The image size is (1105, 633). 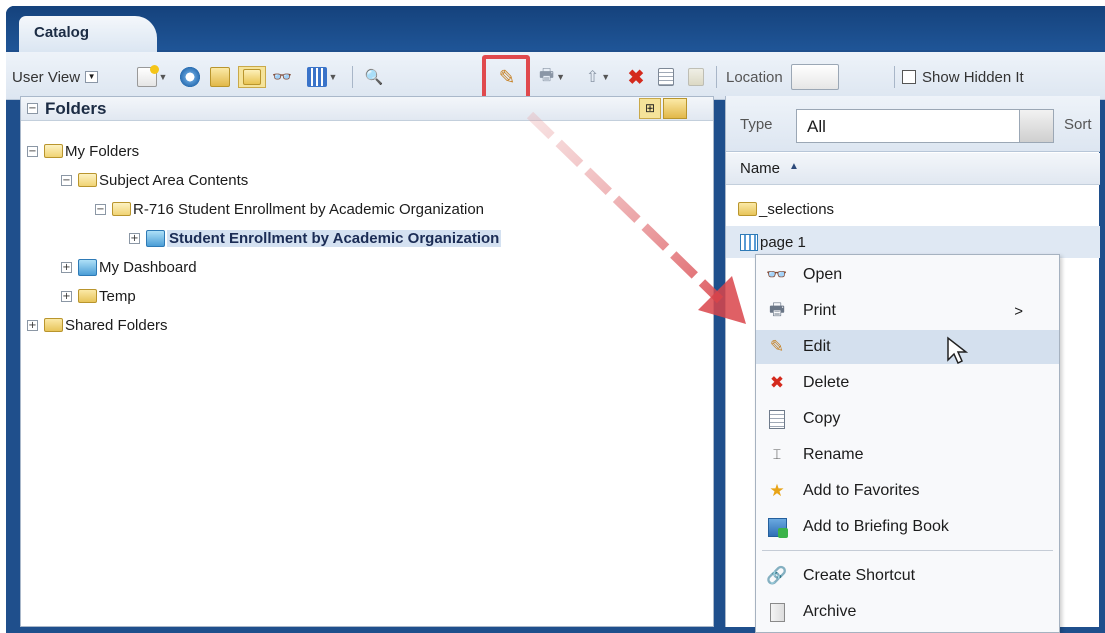 I want to click on copy-icon, so click(x=666, y=77).